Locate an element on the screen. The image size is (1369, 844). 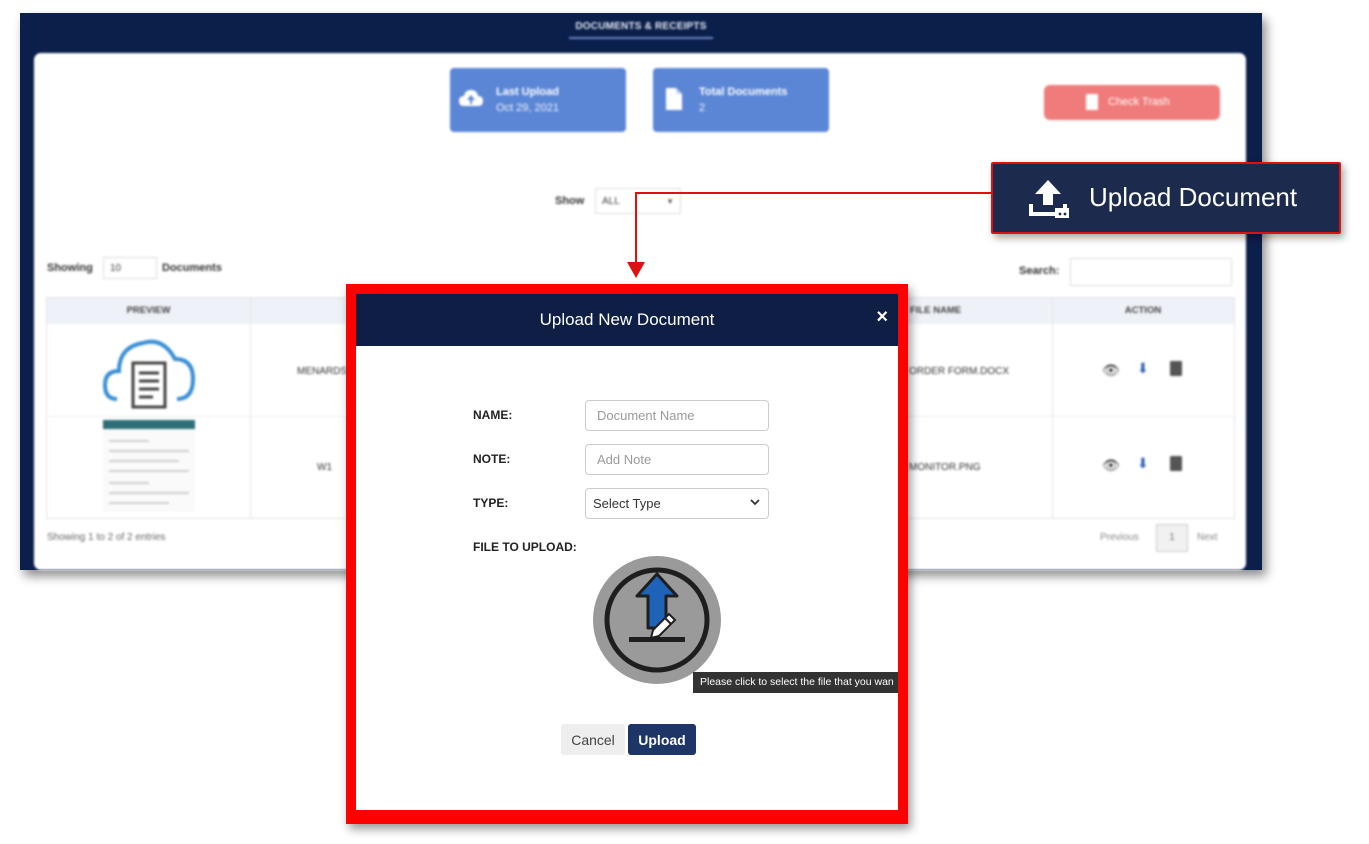
search-label: Search: is located at coordinates (1039, 271).